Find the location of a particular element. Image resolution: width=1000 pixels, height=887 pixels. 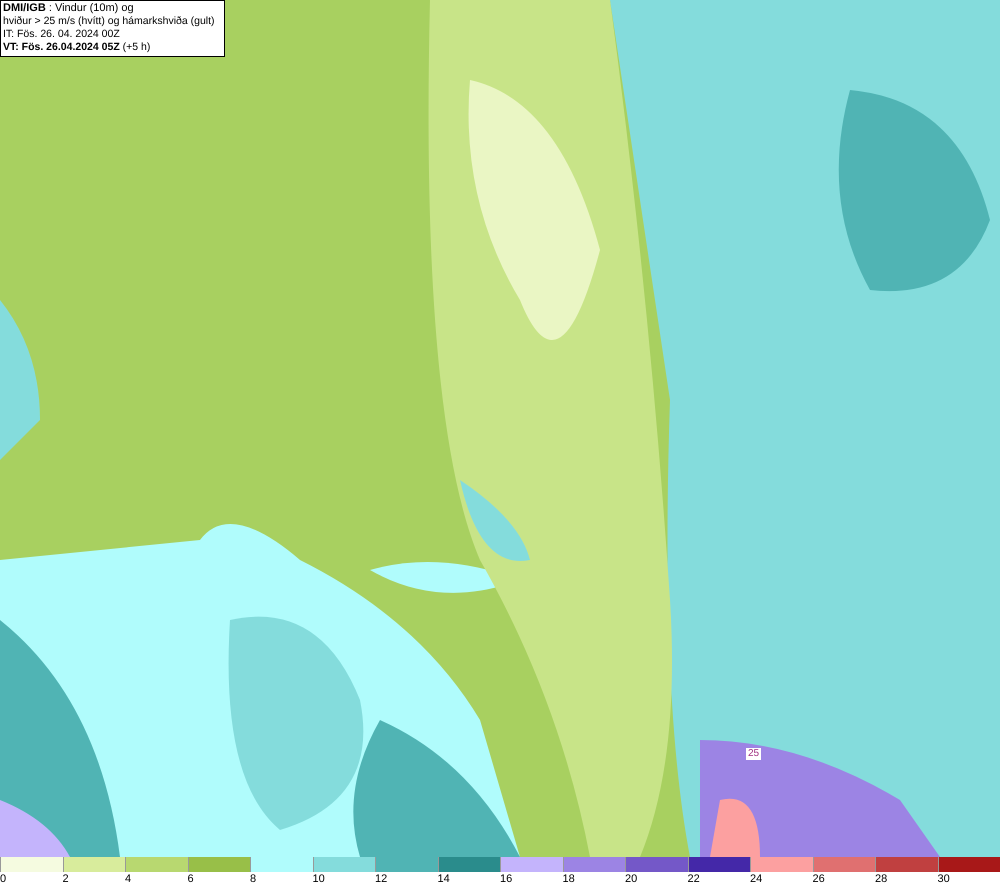

legend-label: 22 is located at coordinates (694, 879).